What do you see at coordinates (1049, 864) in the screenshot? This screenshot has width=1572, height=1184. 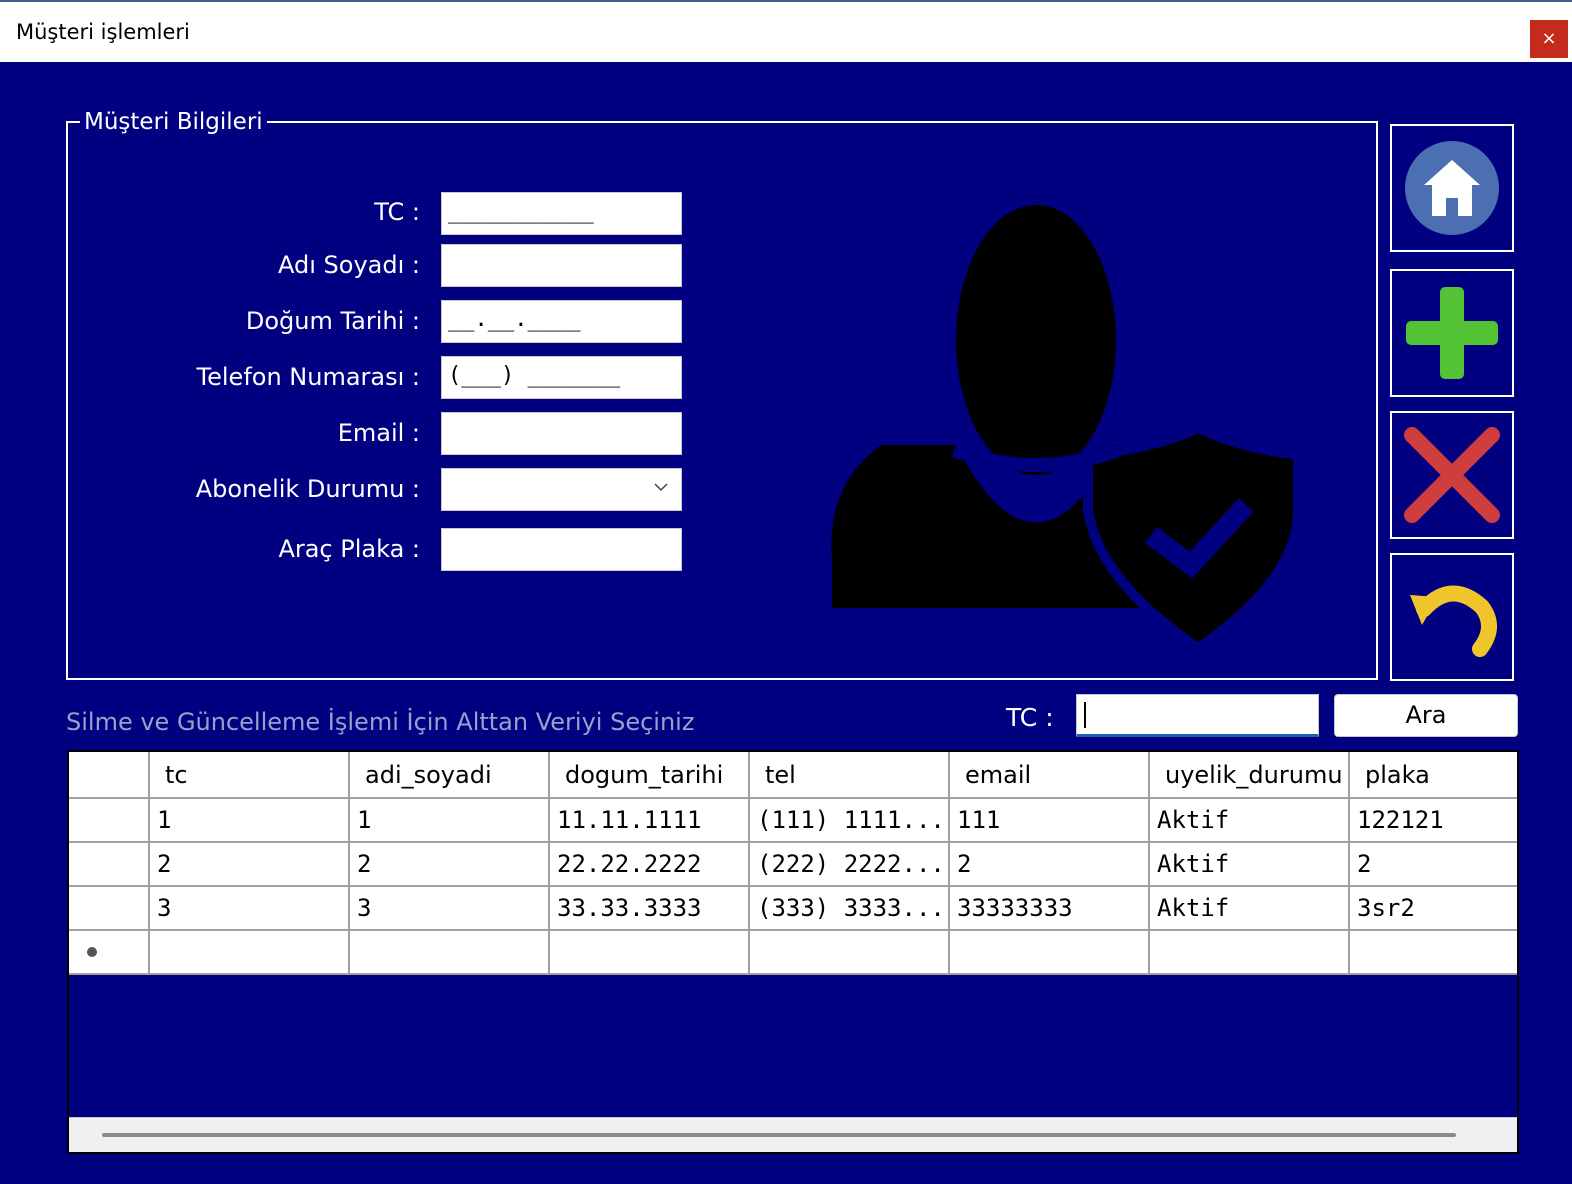 I see `cell-email: 2` at bounding box center [1049, 864].